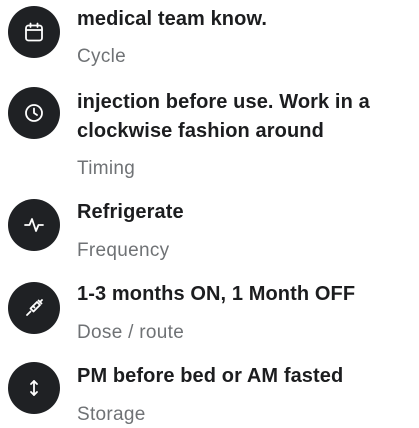  I want to click on item-title: Refrigerate, so click(130, 212).